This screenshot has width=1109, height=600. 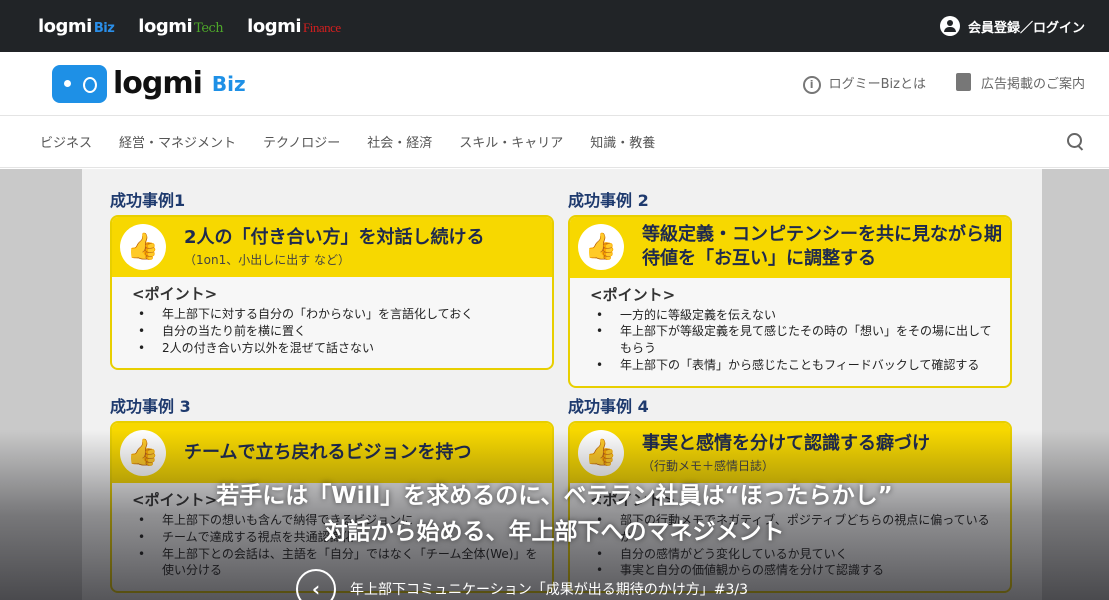 I want to click on nav-business: ビジネス, so click(x=66, y=141).